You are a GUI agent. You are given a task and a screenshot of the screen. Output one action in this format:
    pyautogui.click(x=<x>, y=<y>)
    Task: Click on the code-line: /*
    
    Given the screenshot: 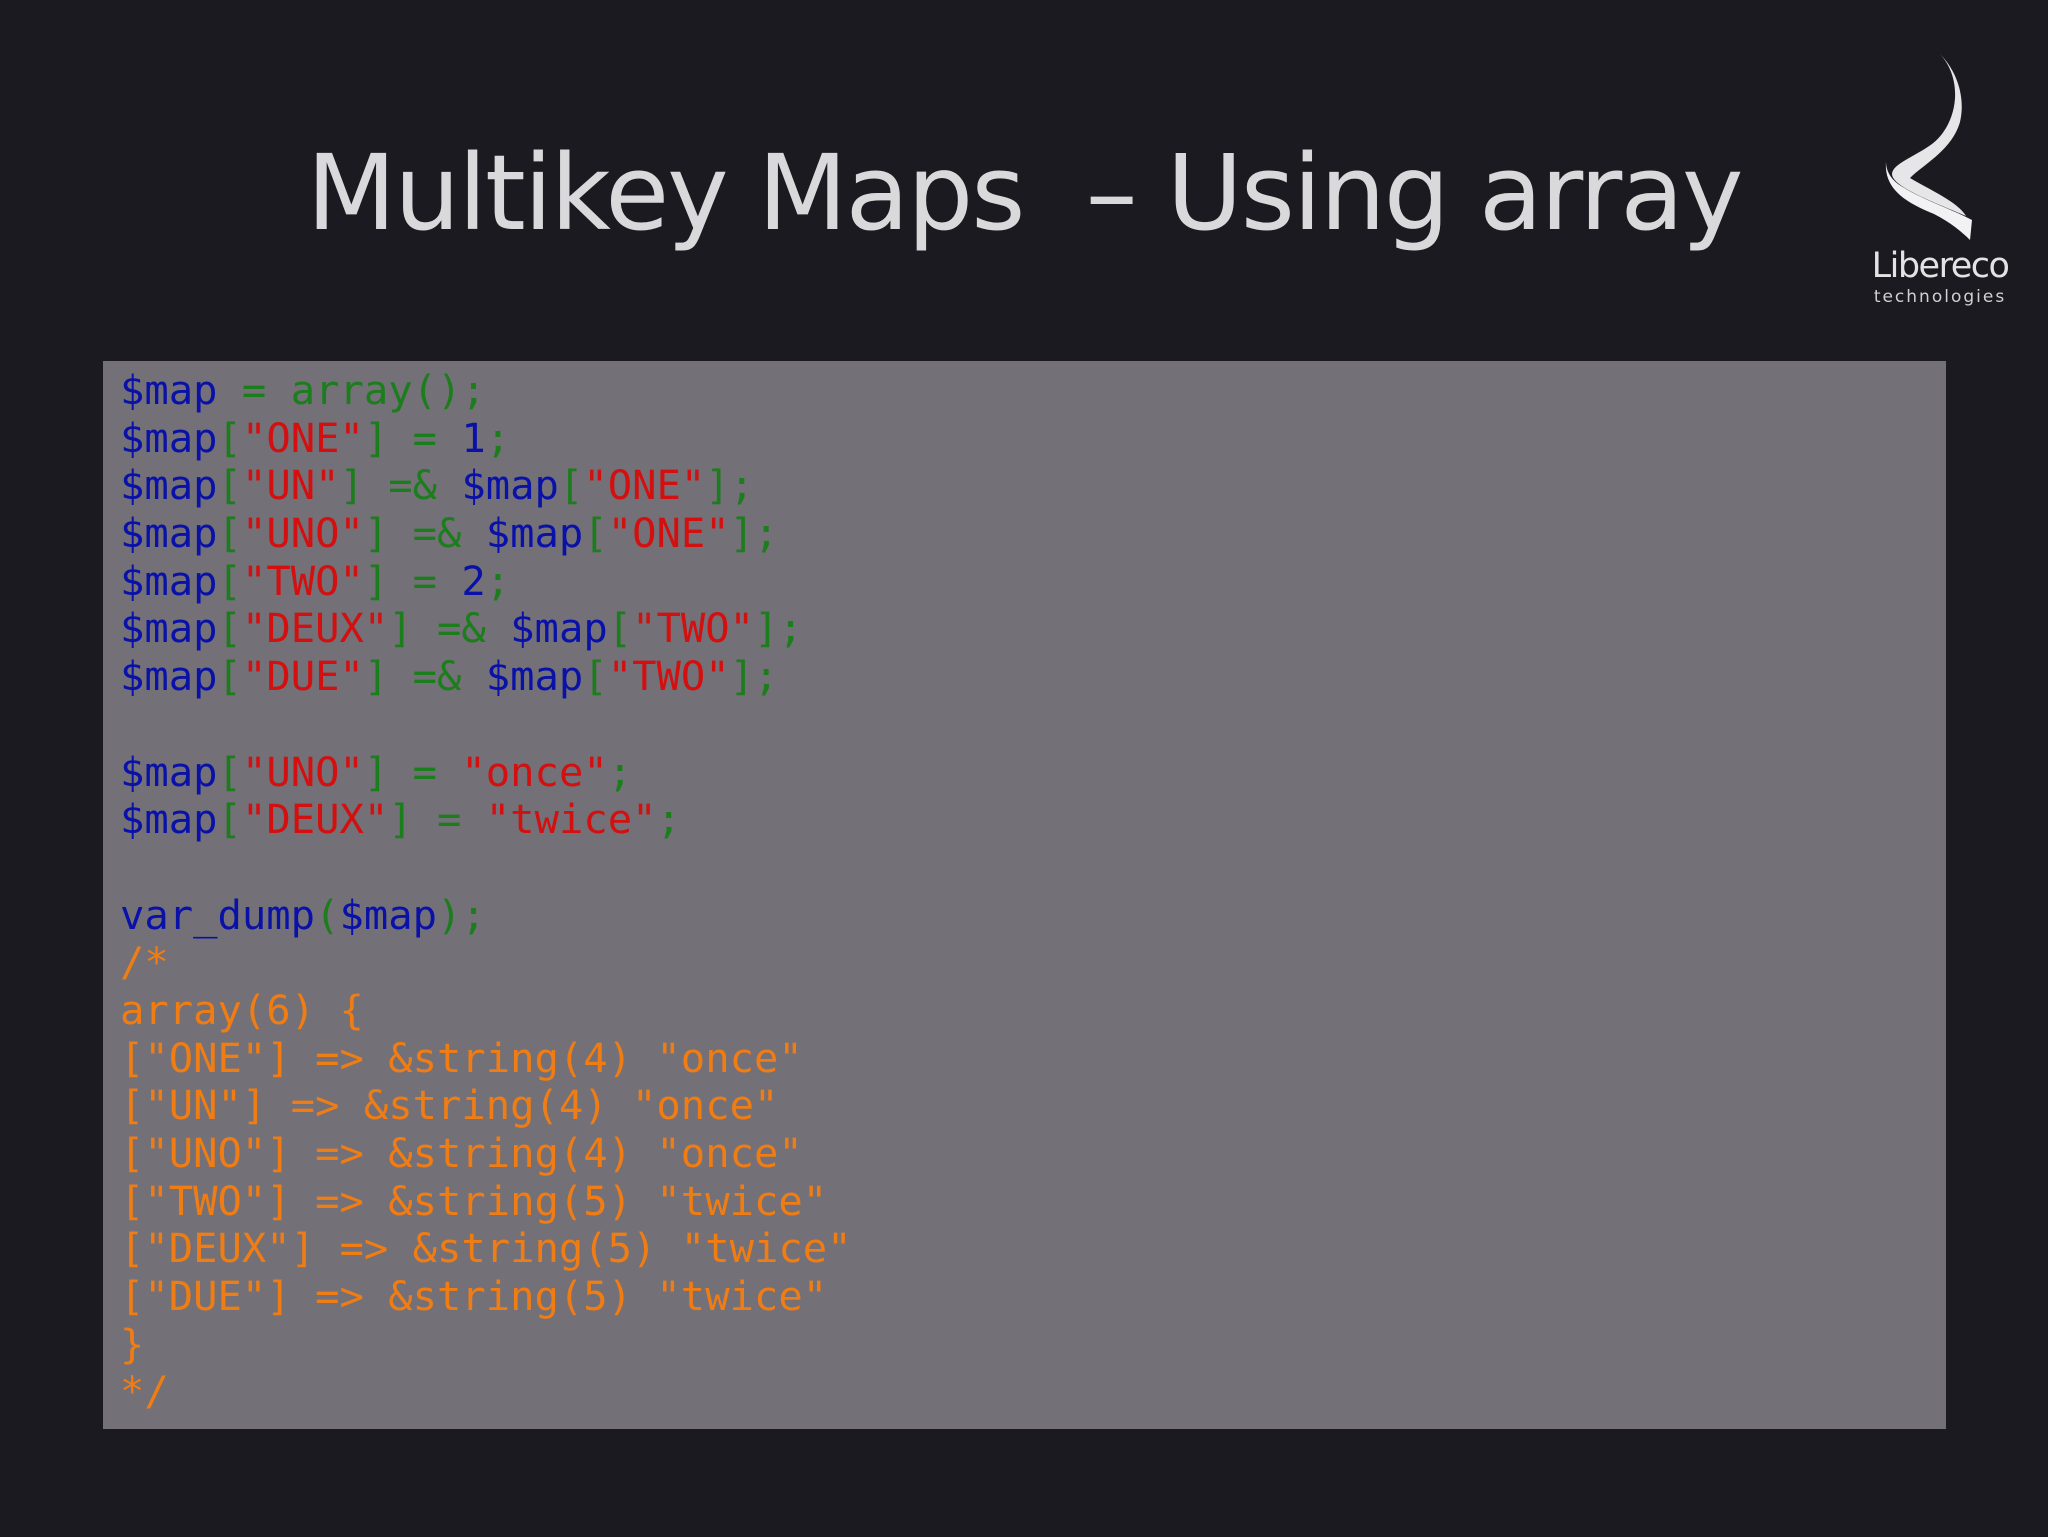 What is the action you would take?
    pyautogui.click(x=1033, y=962)
    